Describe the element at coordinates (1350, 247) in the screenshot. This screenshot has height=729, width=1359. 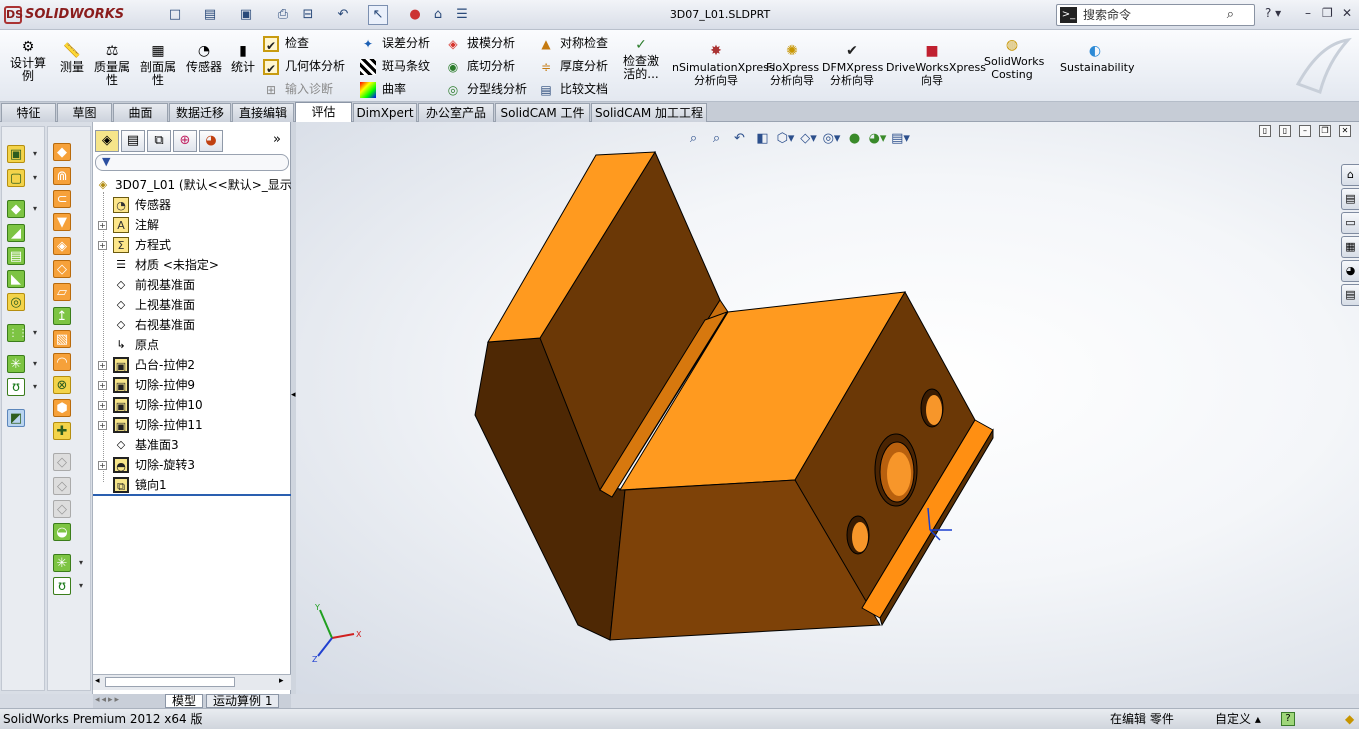
I see `view-palette-icon: ▦` at that location.